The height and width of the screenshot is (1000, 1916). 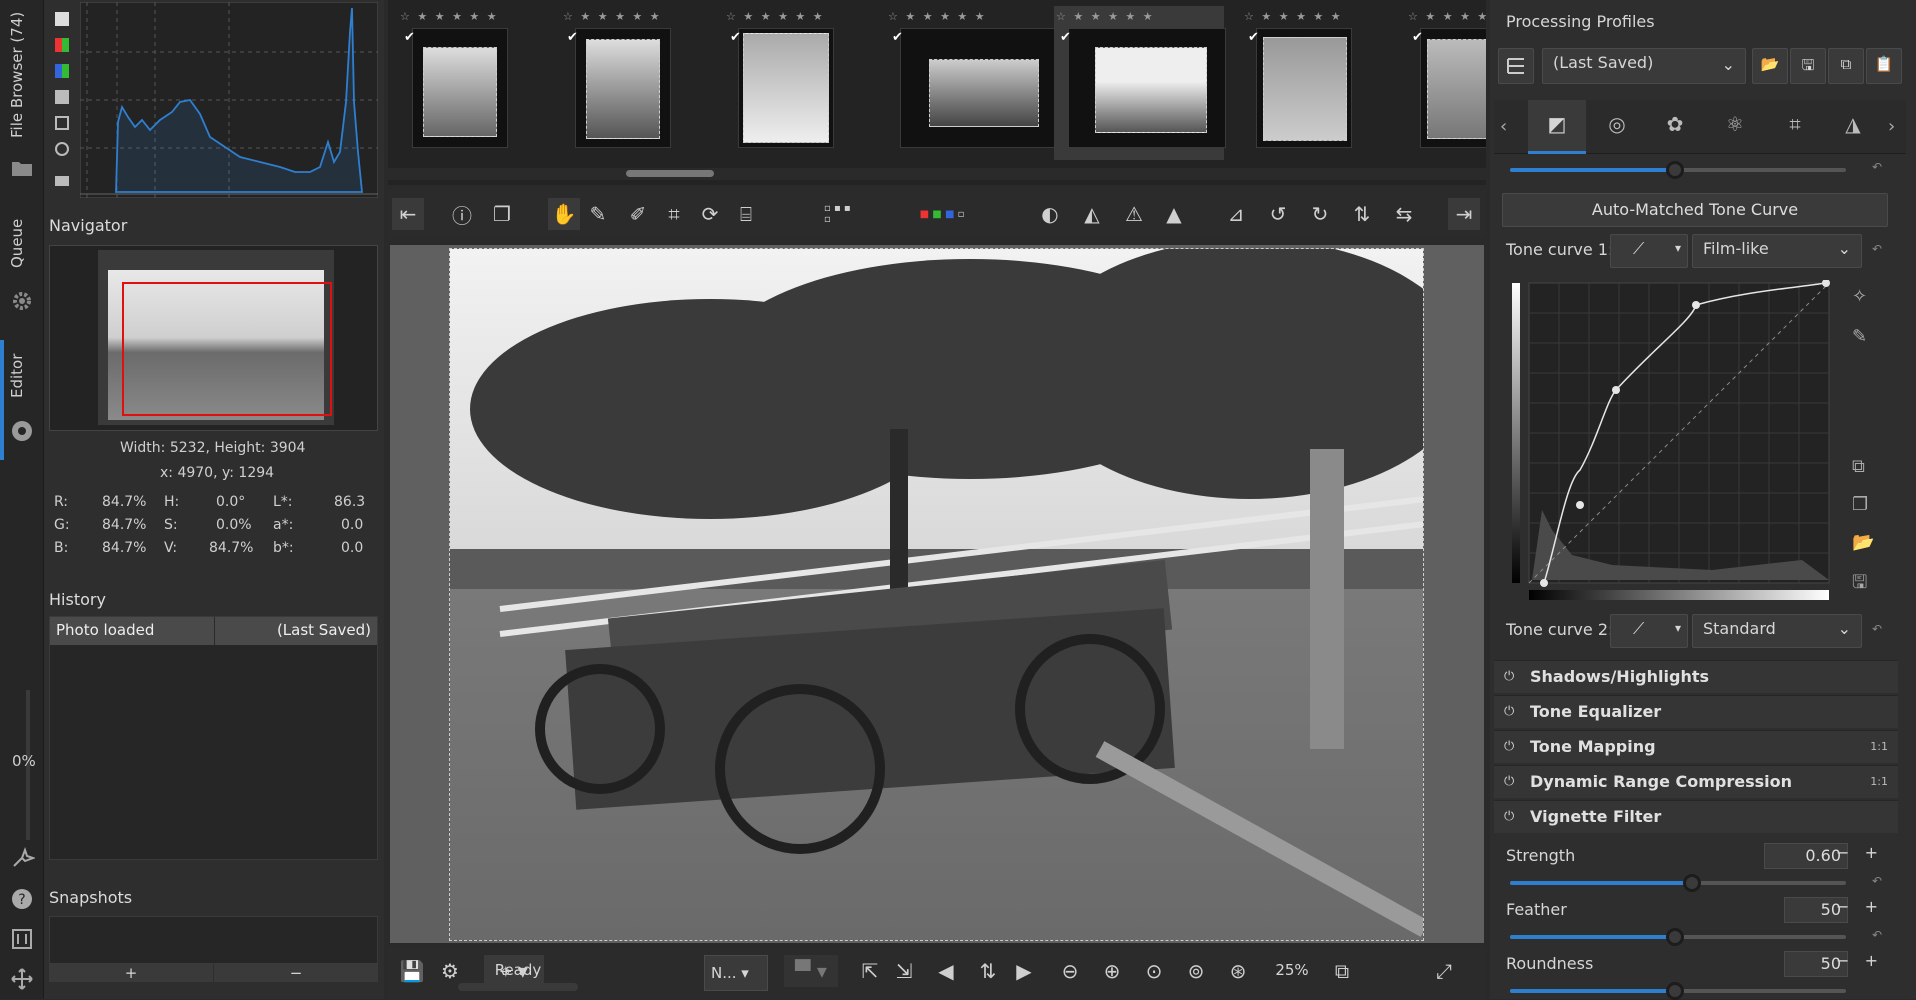 I want to click on fullscreen-move-icon, so click(x=22, y=979).